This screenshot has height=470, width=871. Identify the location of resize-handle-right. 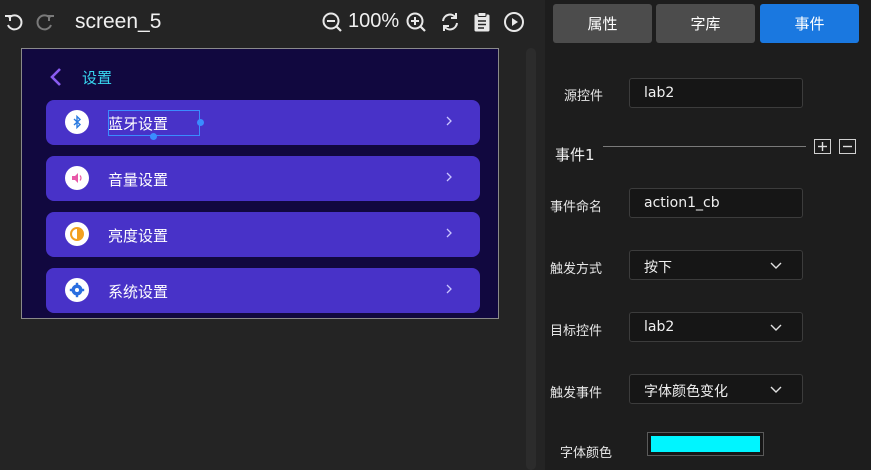
(200, 122).